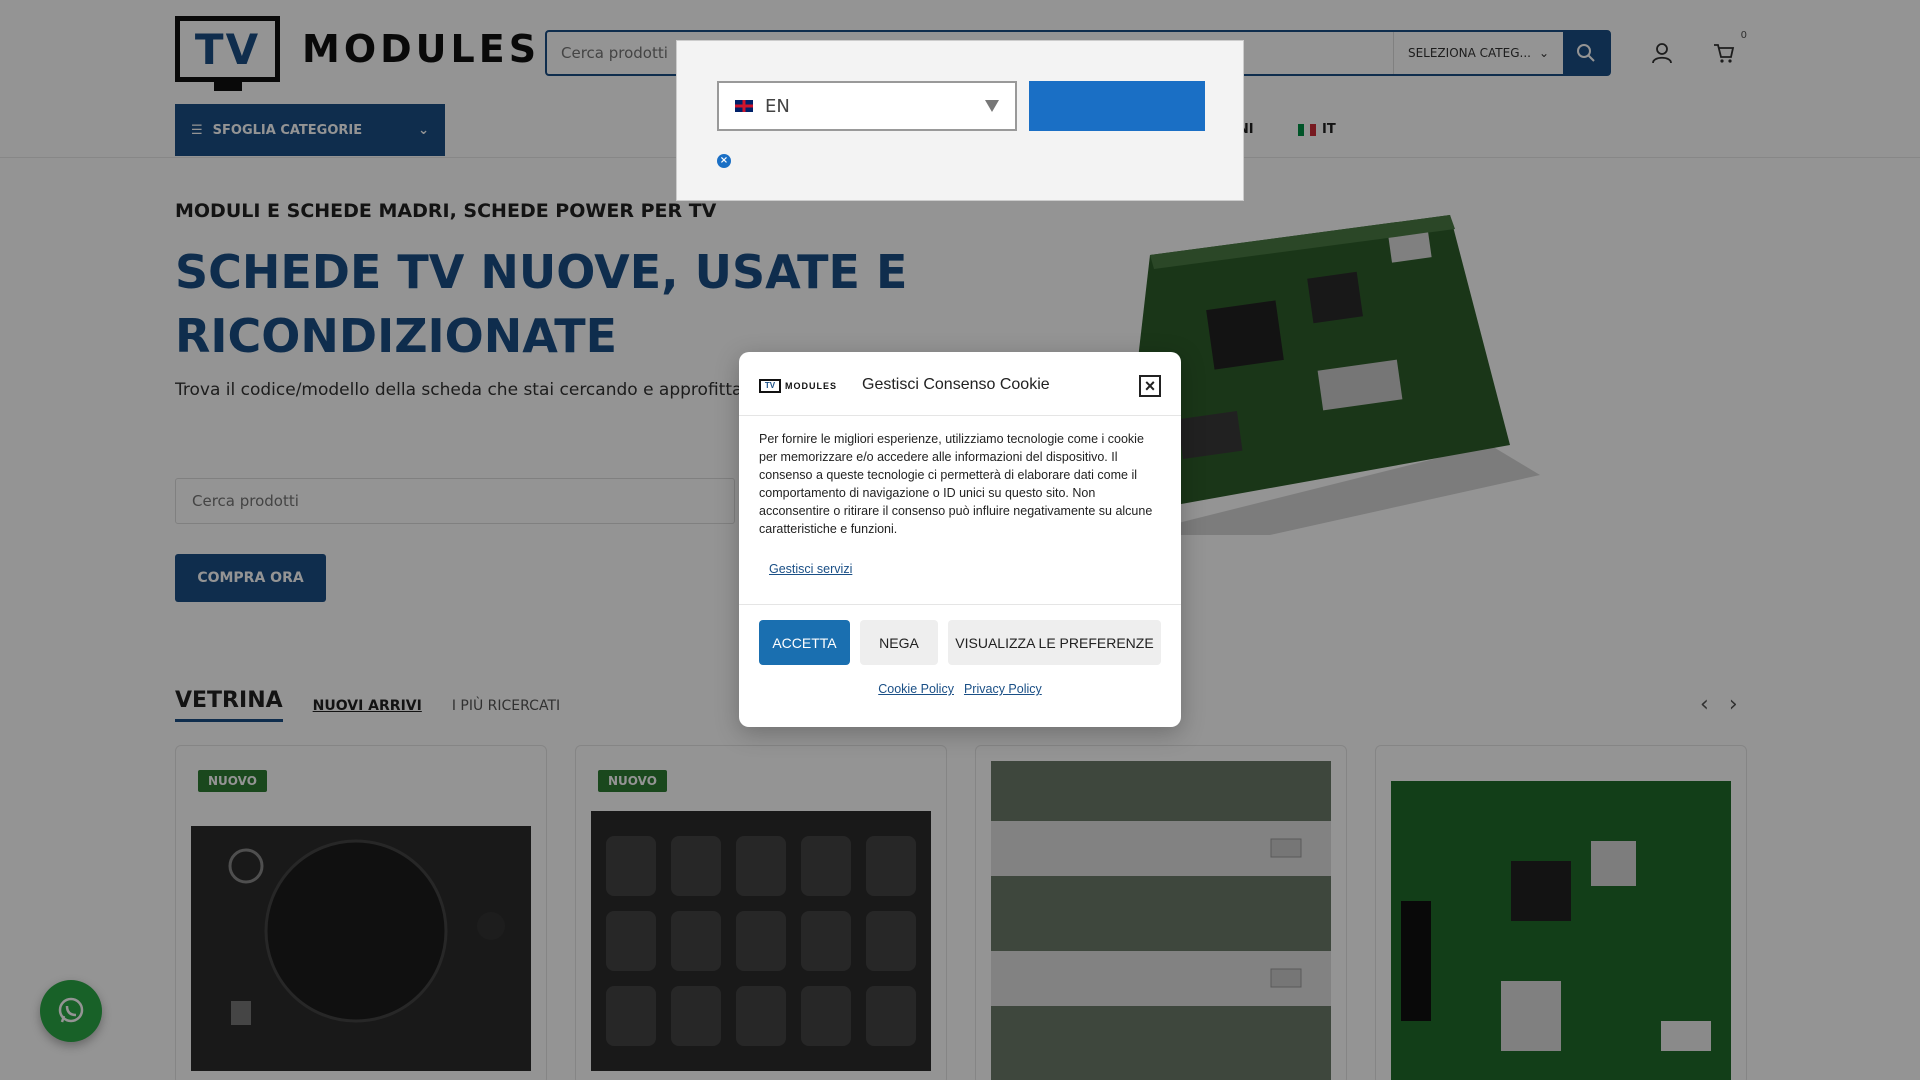  Describe the element at coordinates (916, 689) in the screenshot. I see `cookie-policy-link: Cookie Policy` at that location.